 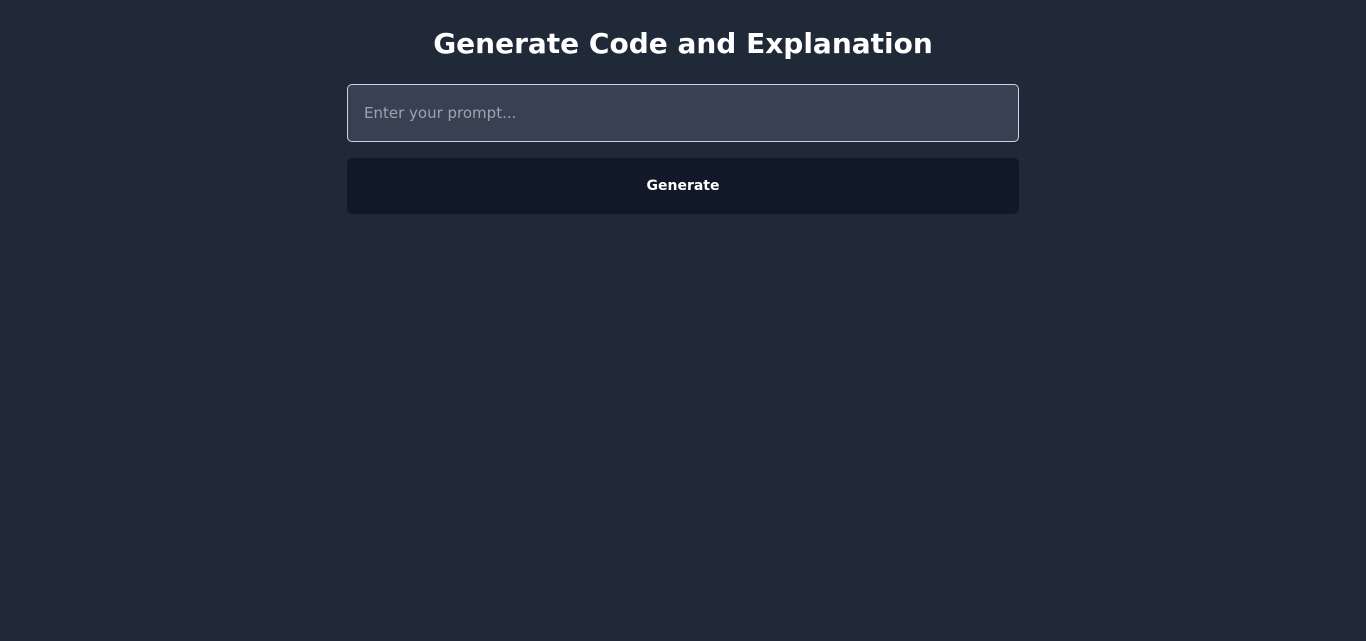 What do you see at coordinates (683, 43) in the screenshot?
I see `page-title: Generate Code and Explanation` at bounding box center [683, 43].